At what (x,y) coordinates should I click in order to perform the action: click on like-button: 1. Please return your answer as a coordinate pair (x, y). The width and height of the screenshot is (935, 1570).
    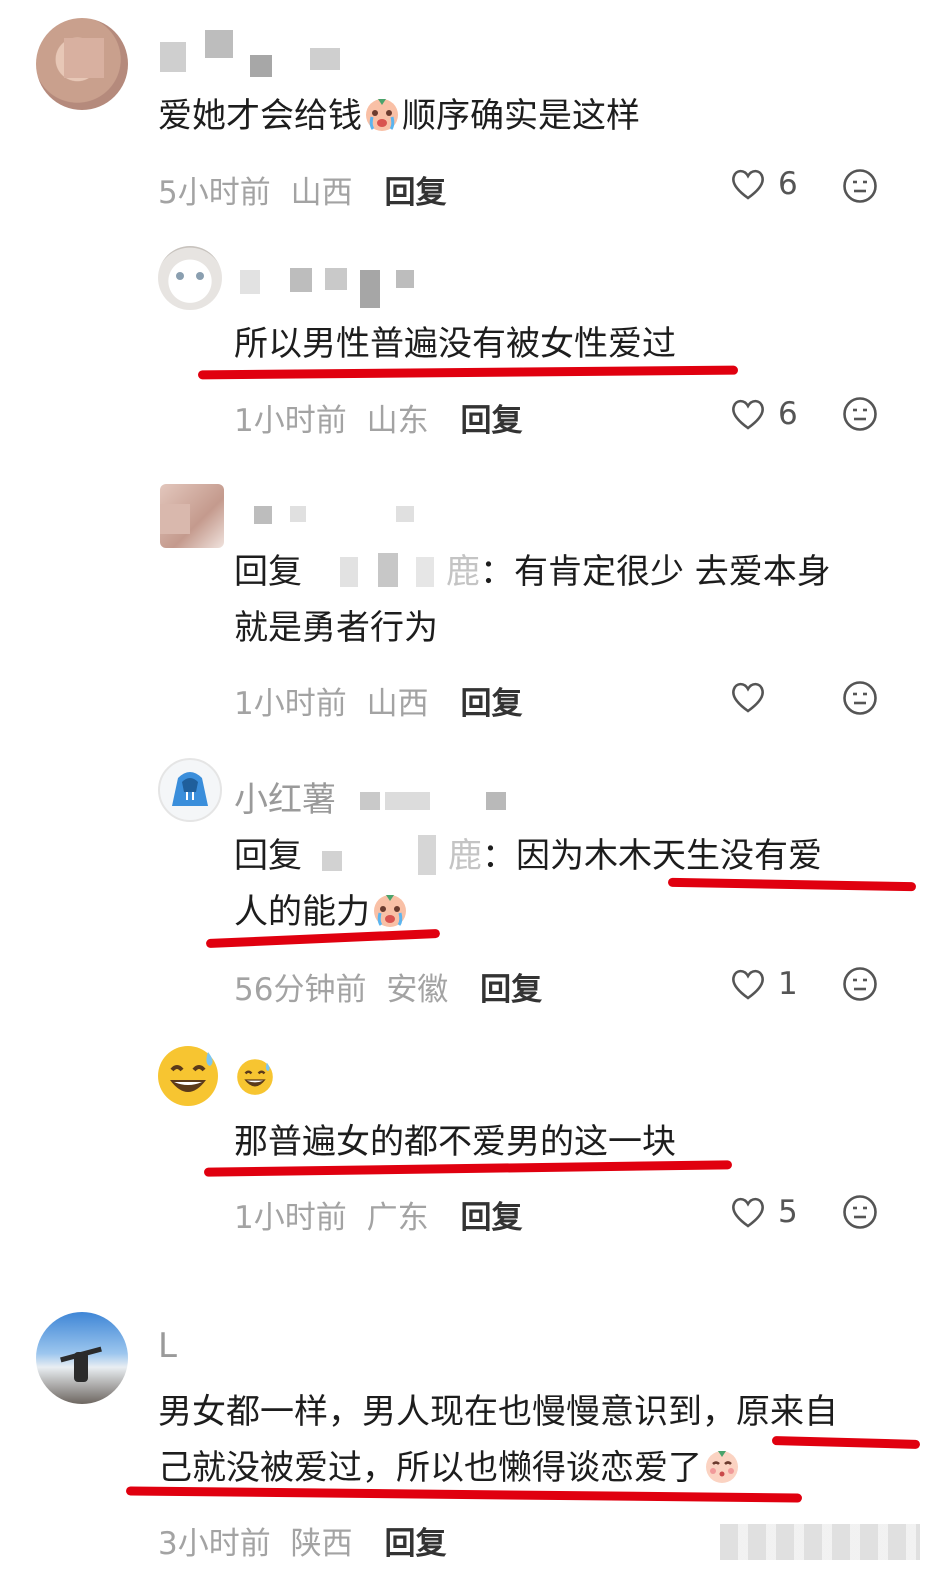
    Looking at the image, I should click on (764, 984).